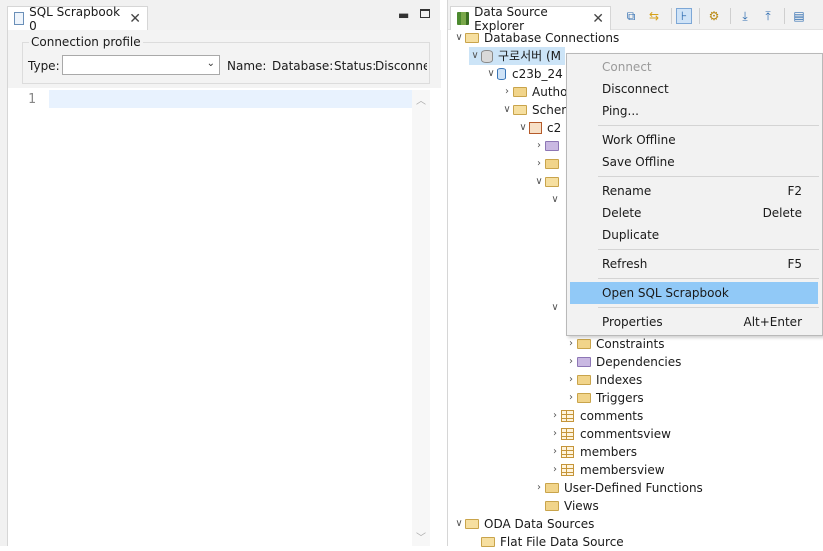  What do you see at coordinates (632, 322) in the screenshot?
I see `menu-item-label: Properties` at bounding box center [632, 322].